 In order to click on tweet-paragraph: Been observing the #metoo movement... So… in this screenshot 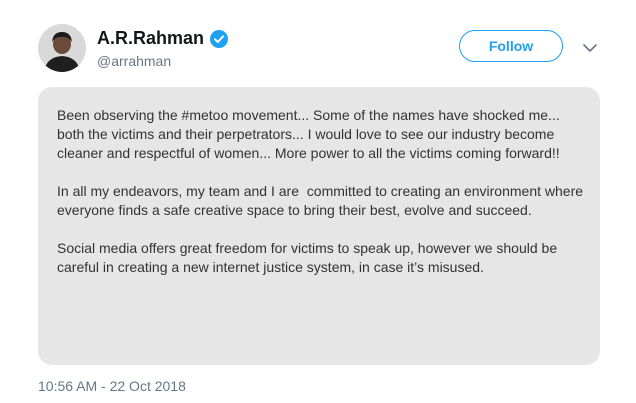, I will do `click(310, 134)`.